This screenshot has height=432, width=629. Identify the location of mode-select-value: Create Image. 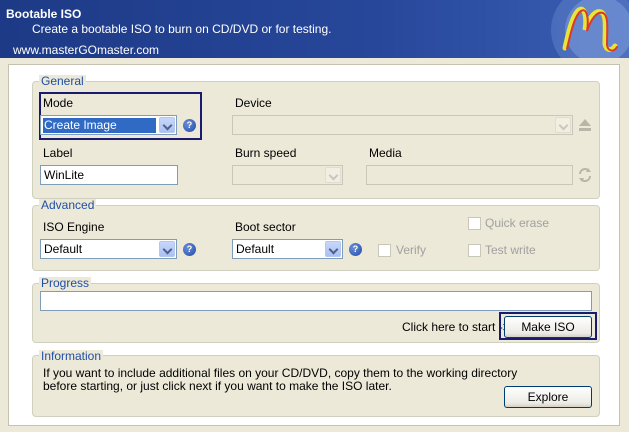
(99, 125).